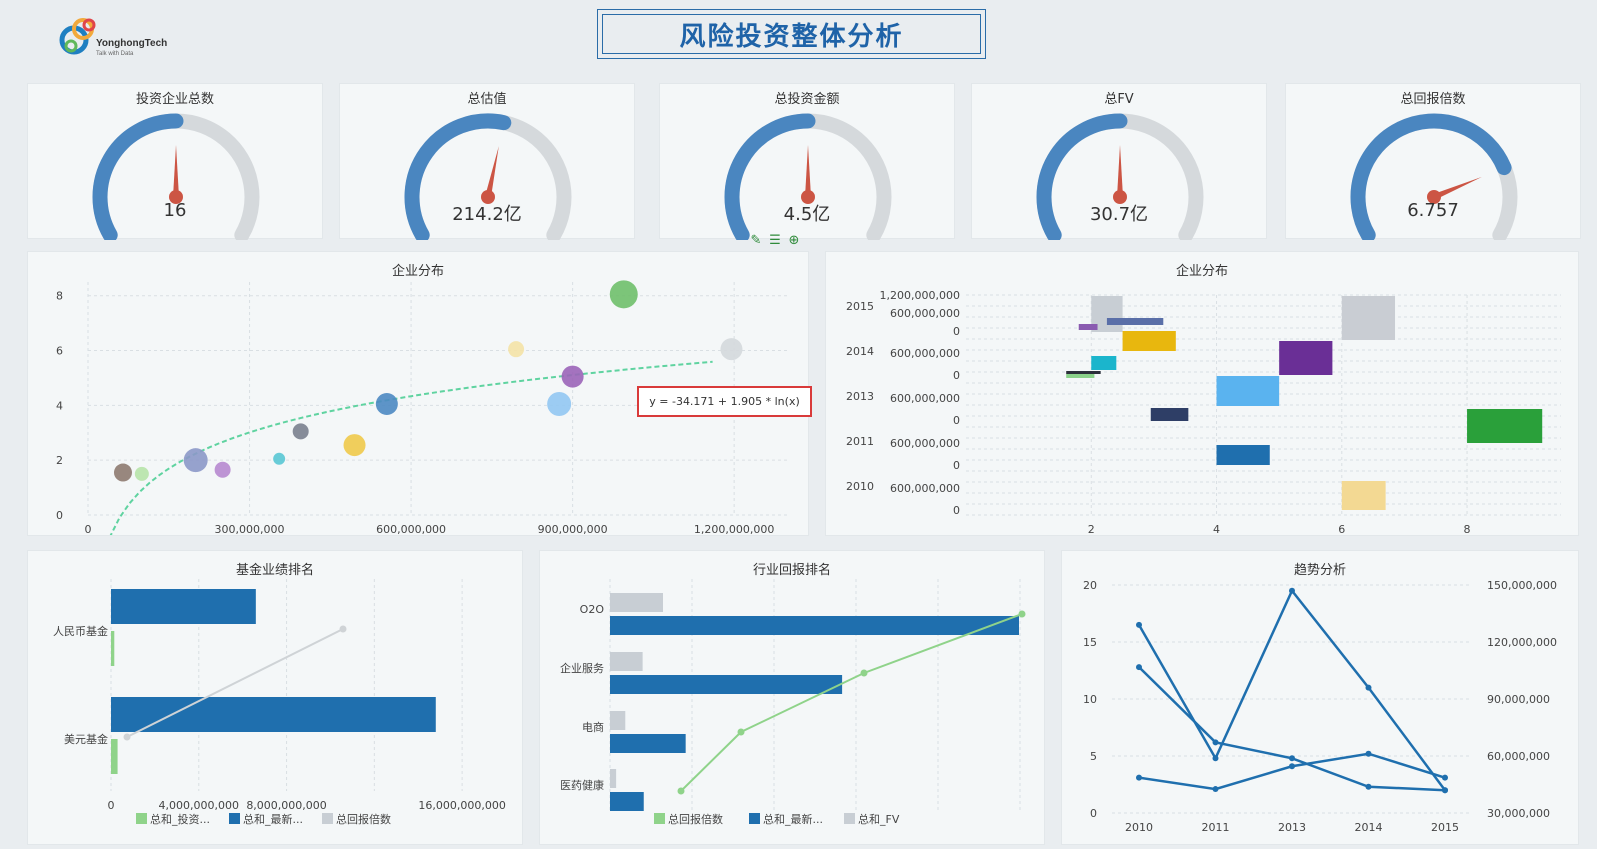 This screenshot has width=1597, height=849. What do you see at coordinates (860, 441) in the screenshot?
I see `distribution-year-label: 2011` at bounding box center [860, 441].